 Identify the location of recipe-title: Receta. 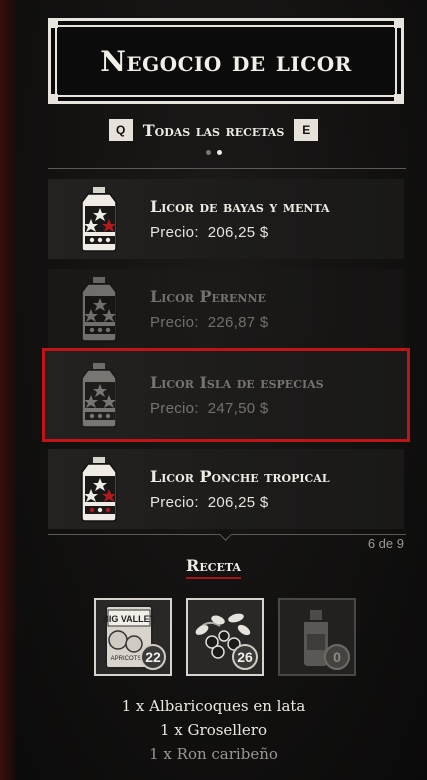
(213, 567).